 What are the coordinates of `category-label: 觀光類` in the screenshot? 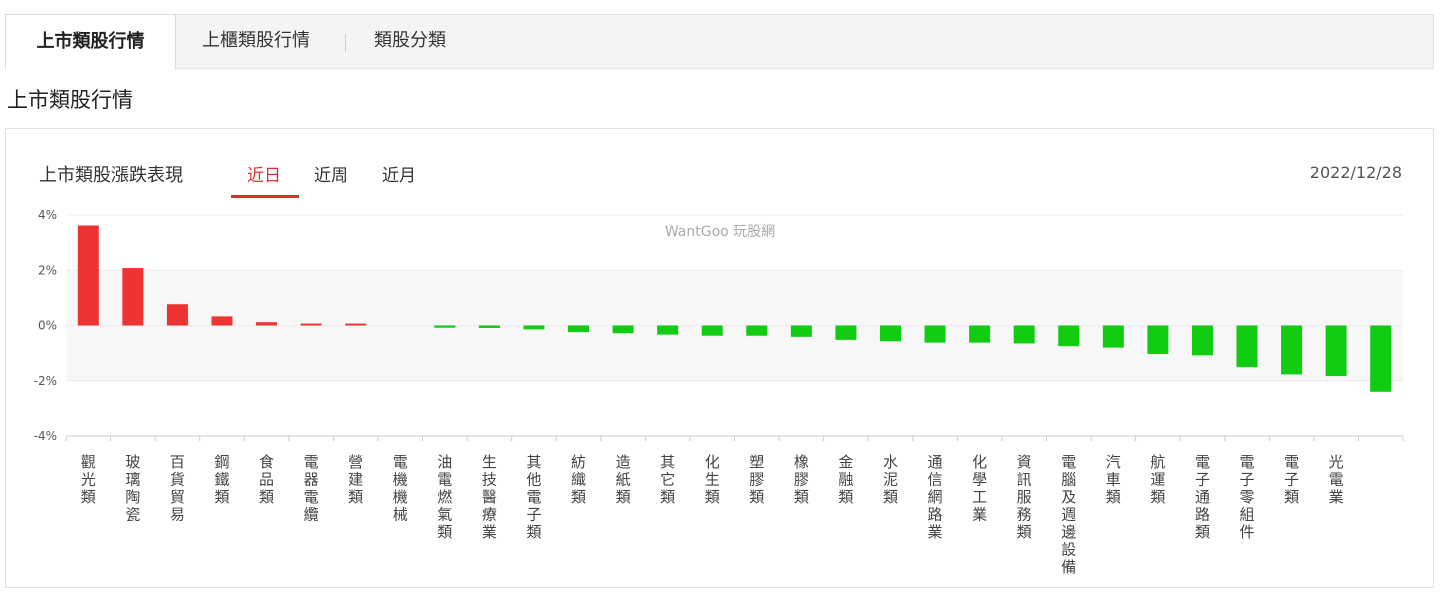 It's located at (88, 479).